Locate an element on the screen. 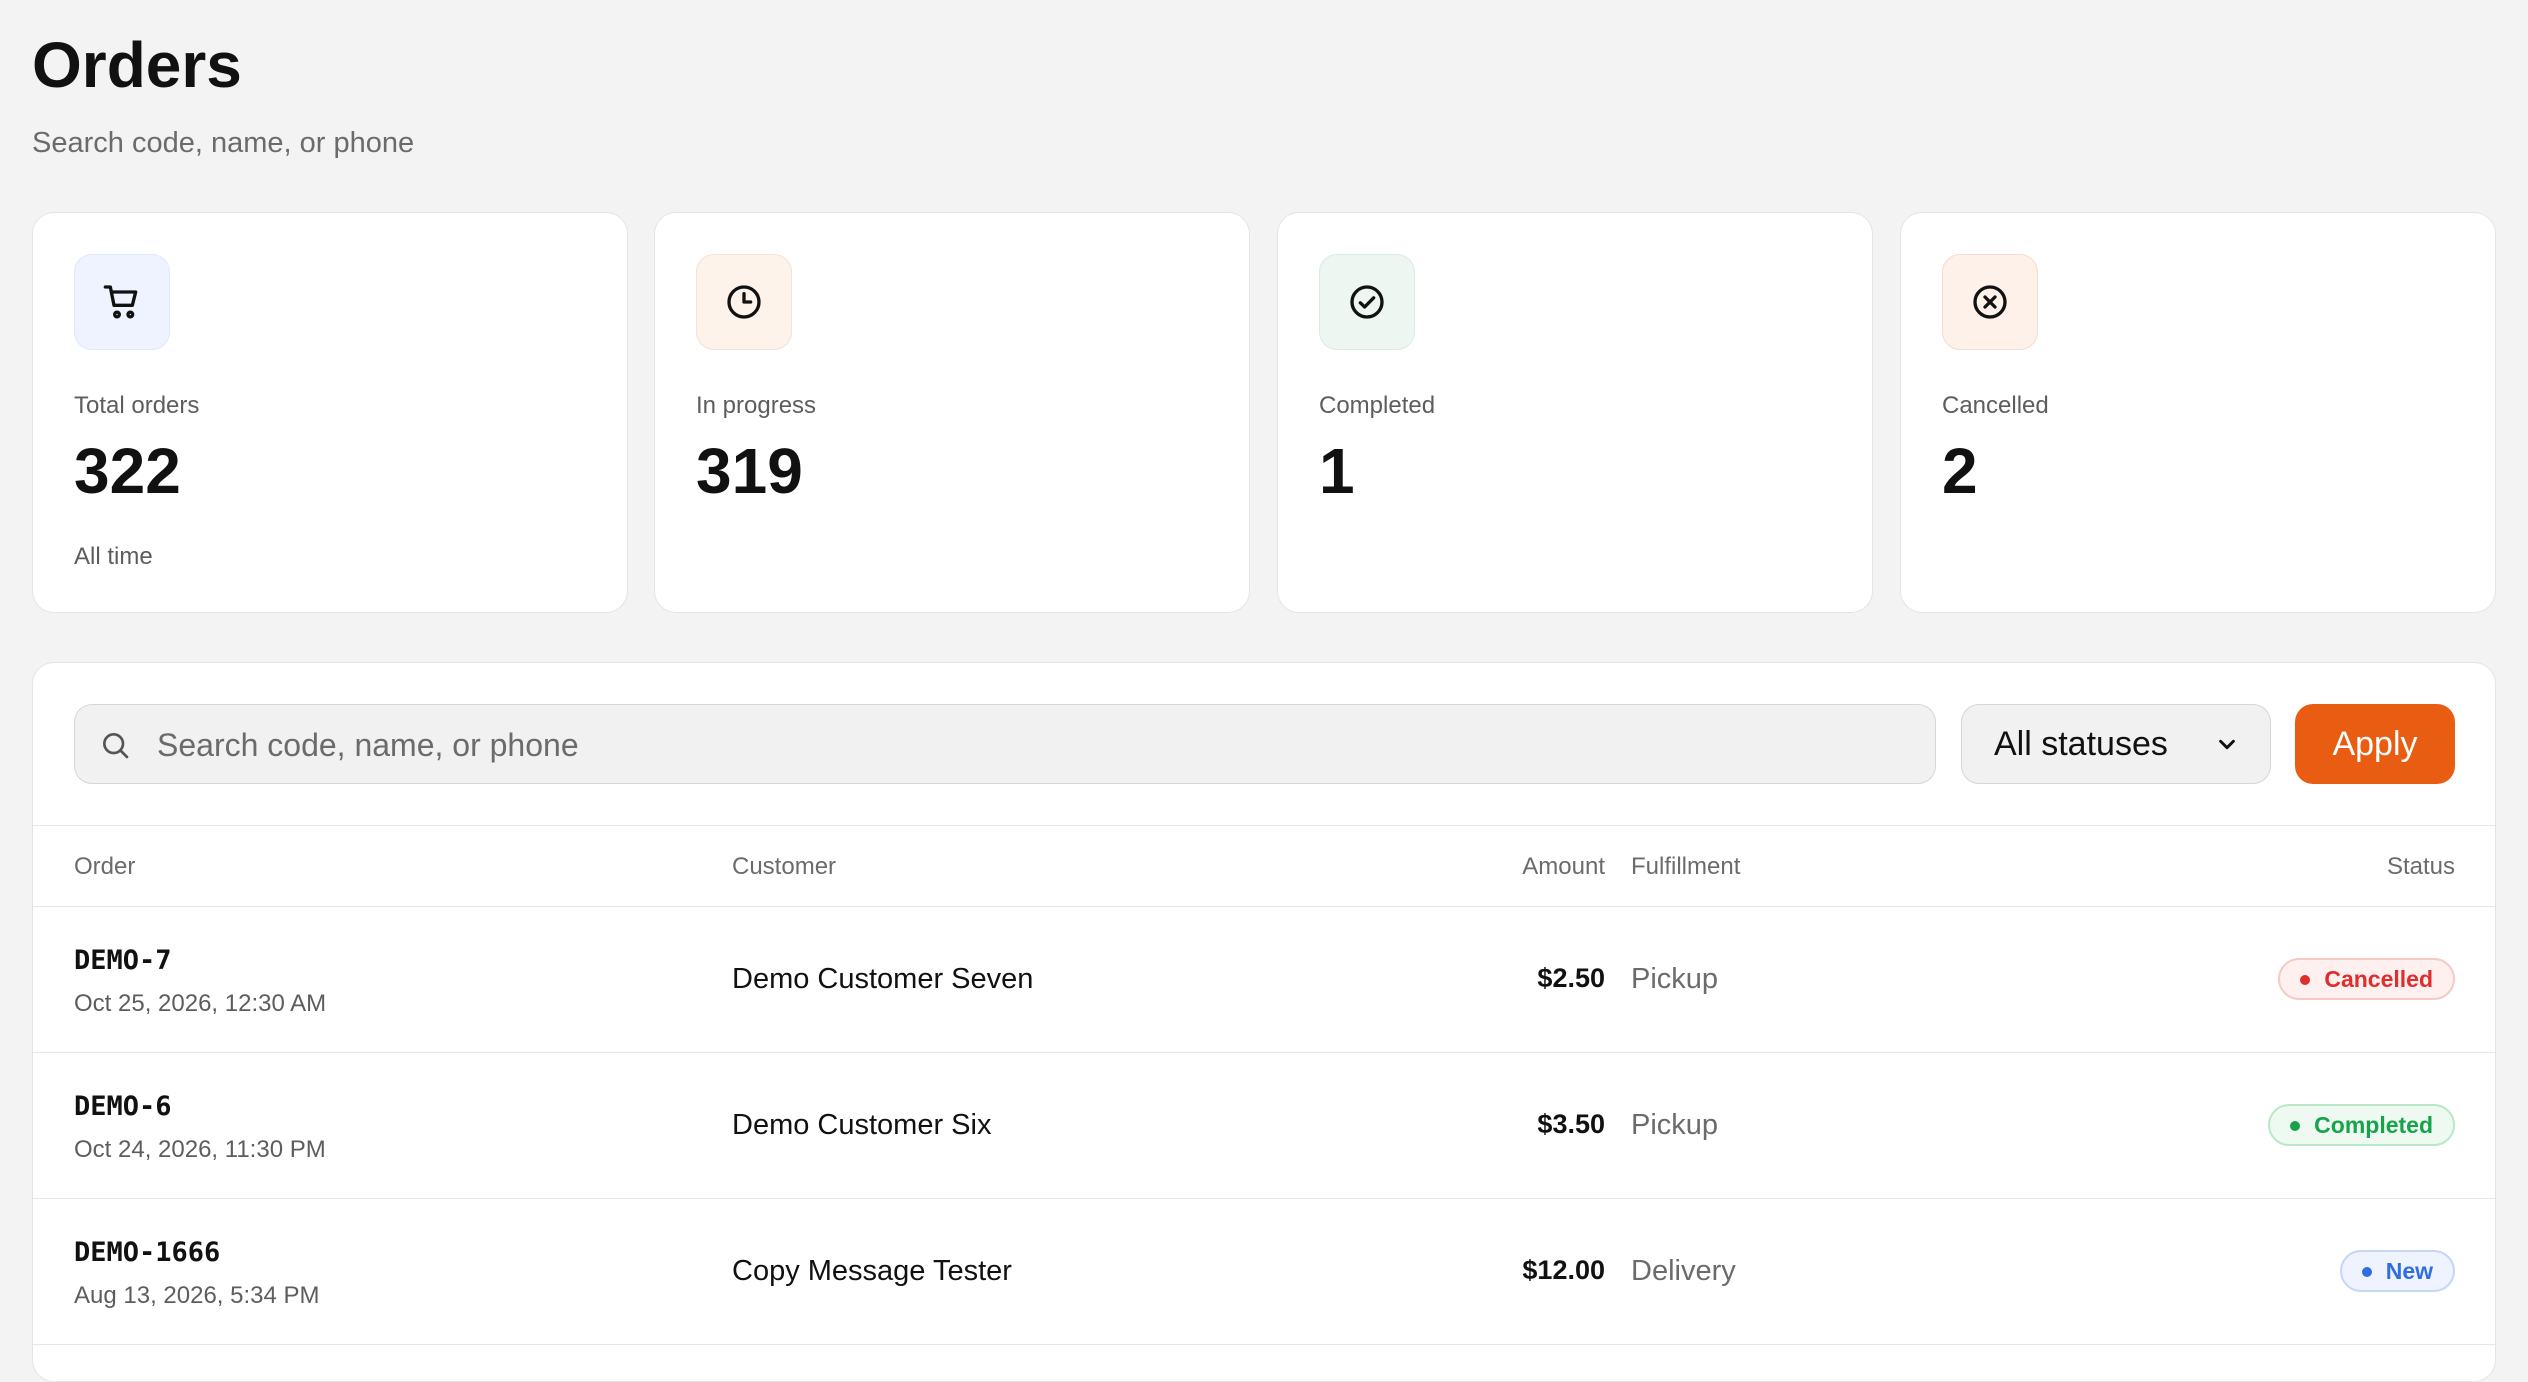 This screenshot has height=1382, width=2528. customer-name: Demo Customer Six is located at coordinates (862, 1125).